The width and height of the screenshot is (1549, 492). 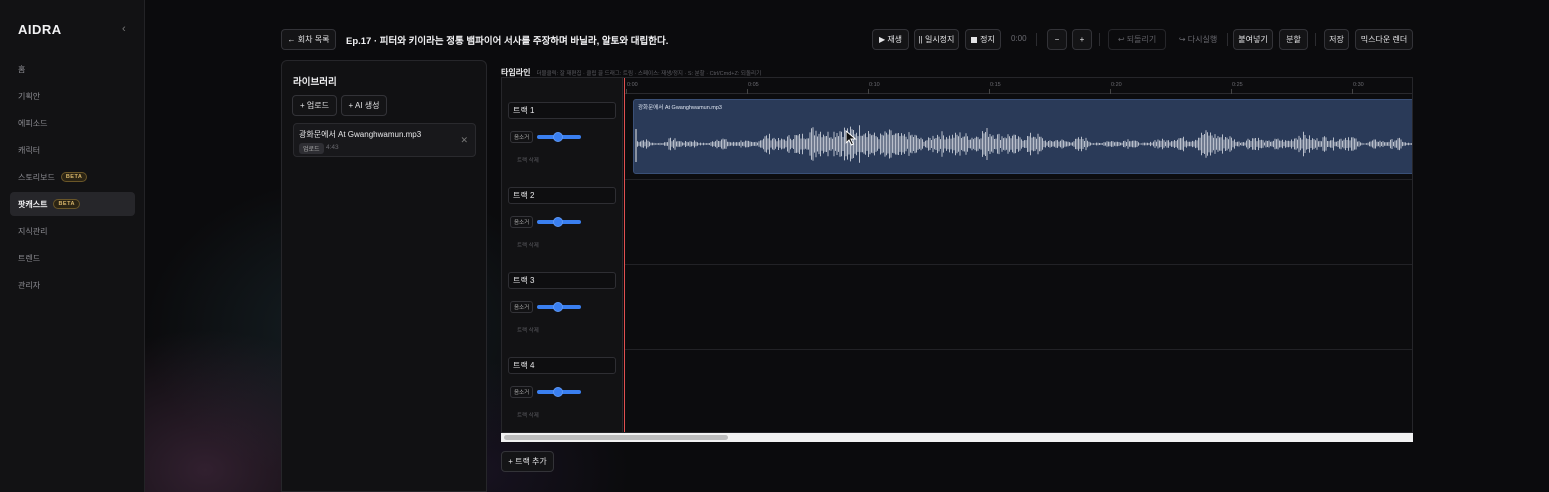 What do you see at coordinates (516, 72) in the screenshot?
I see `timeline-title: 타임라인` at bounding box center [516, 72].